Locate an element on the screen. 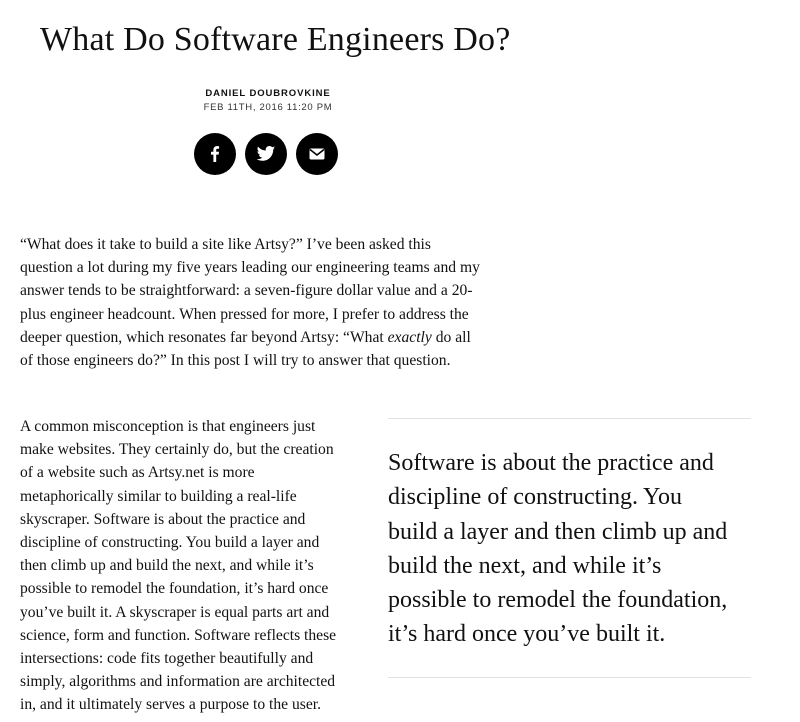  facebook-share-button is located at coordinates (215, 154).